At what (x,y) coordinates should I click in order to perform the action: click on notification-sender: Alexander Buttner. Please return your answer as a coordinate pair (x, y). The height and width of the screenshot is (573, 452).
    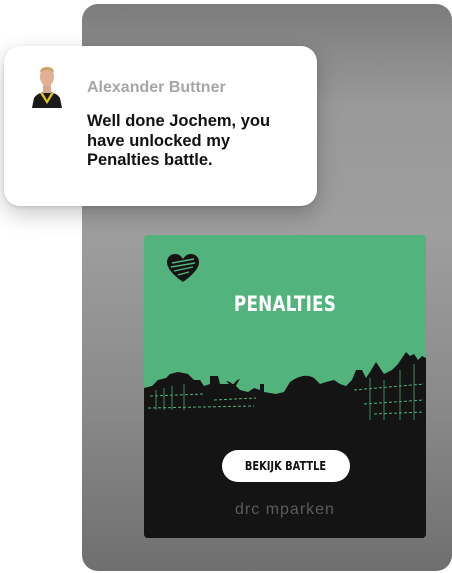
    Looking at the image, I should click on (156, 87).